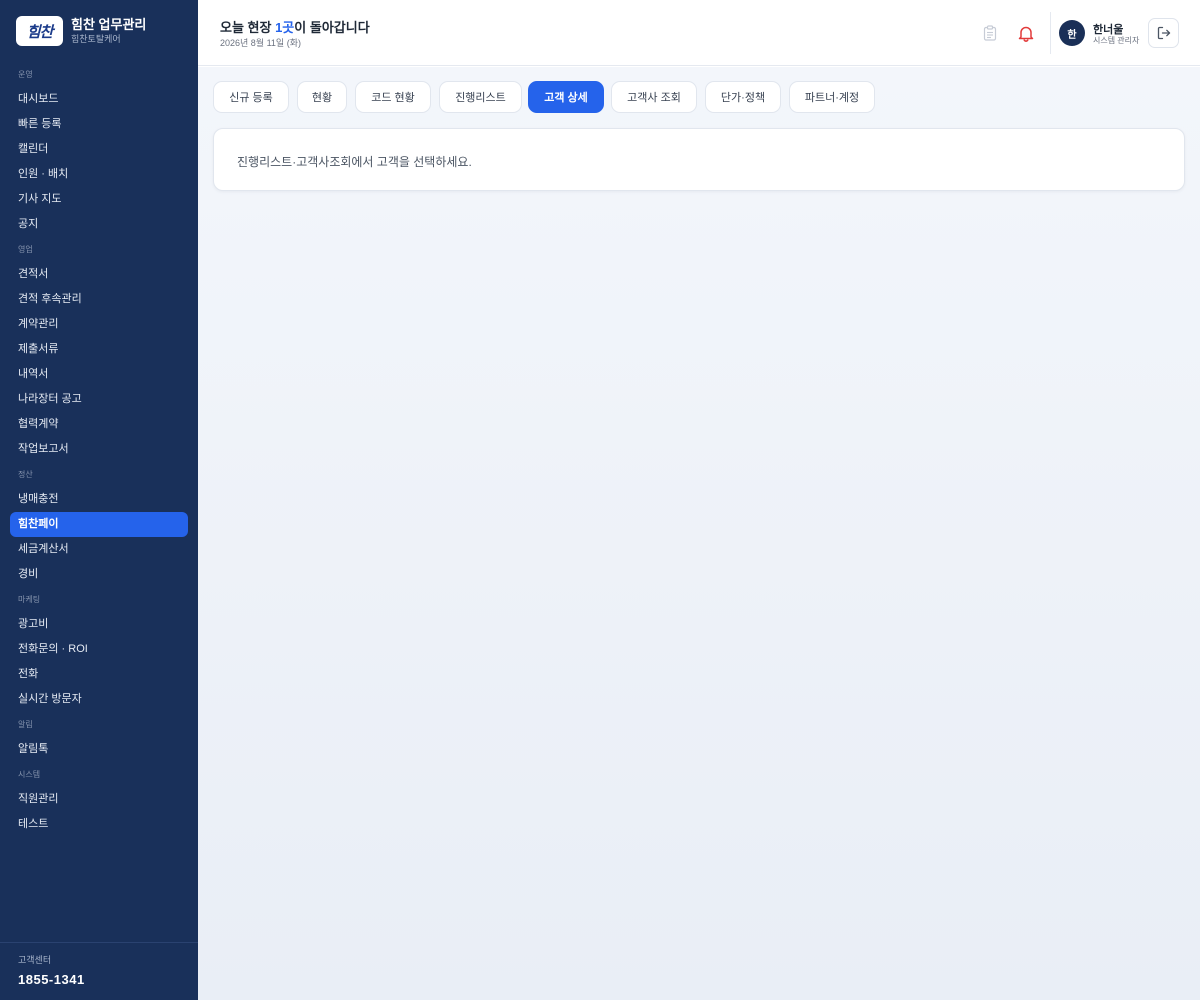  What do you see at coordinates (251, 97) in the screenshot?
I see `tab-new-register: 신규 등록` at bounding box center [251, 97].